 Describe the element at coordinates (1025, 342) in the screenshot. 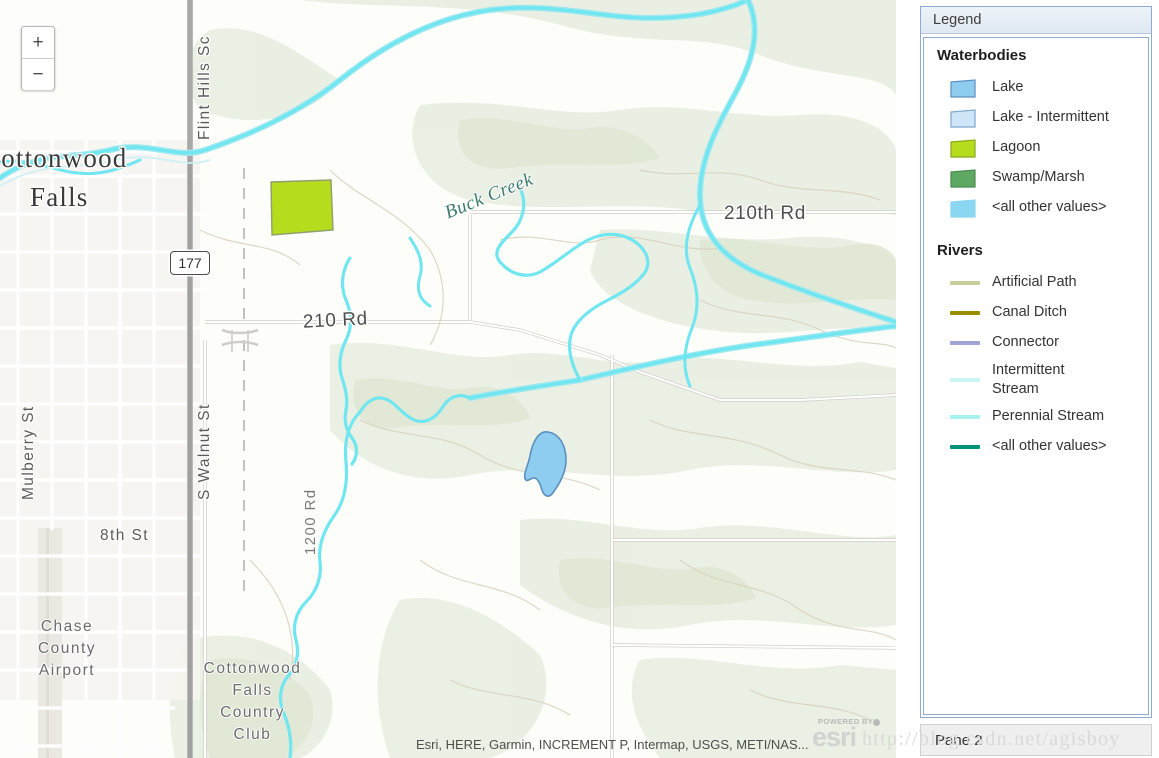

I see `legend-item-label: Connector` at that location.